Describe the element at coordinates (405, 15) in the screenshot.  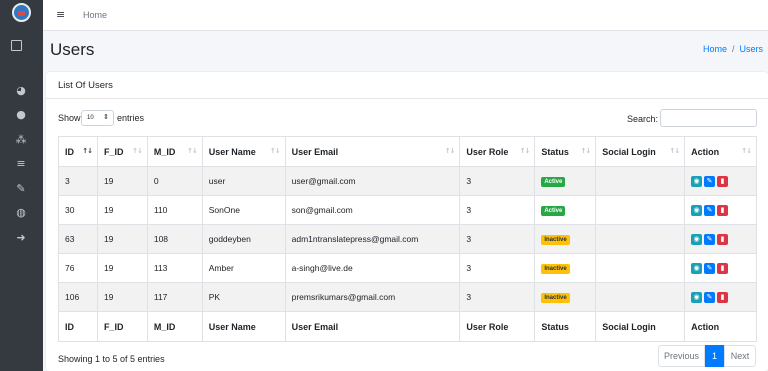
I see `top-navbar: ≡ Home` at that location.